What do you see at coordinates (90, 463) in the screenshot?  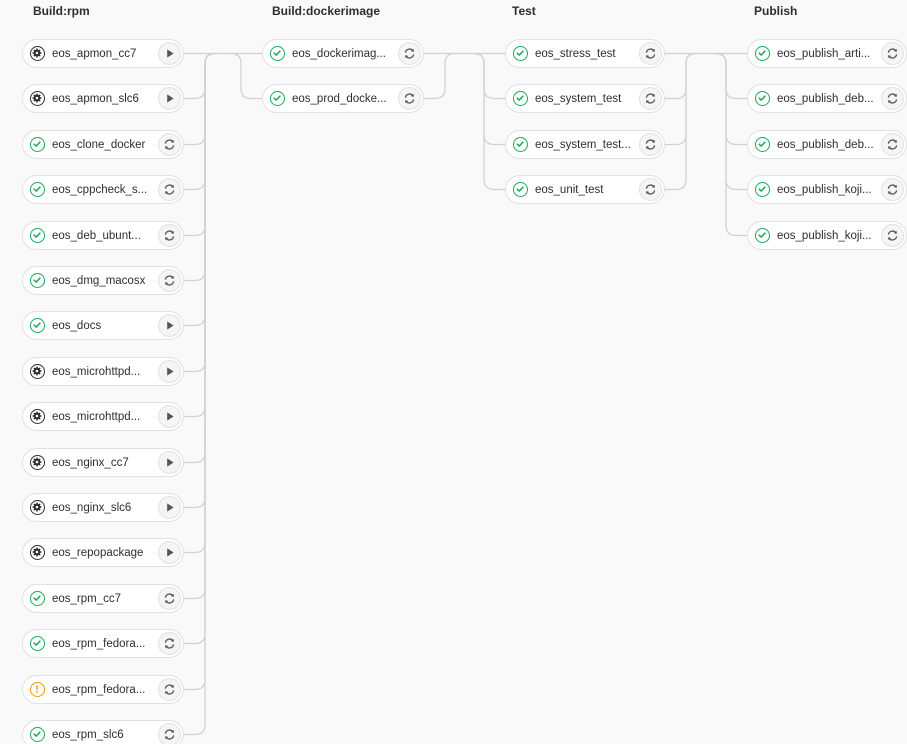 I see `job-name: eos_nginx_cc7` at bounding box center [90, 463].